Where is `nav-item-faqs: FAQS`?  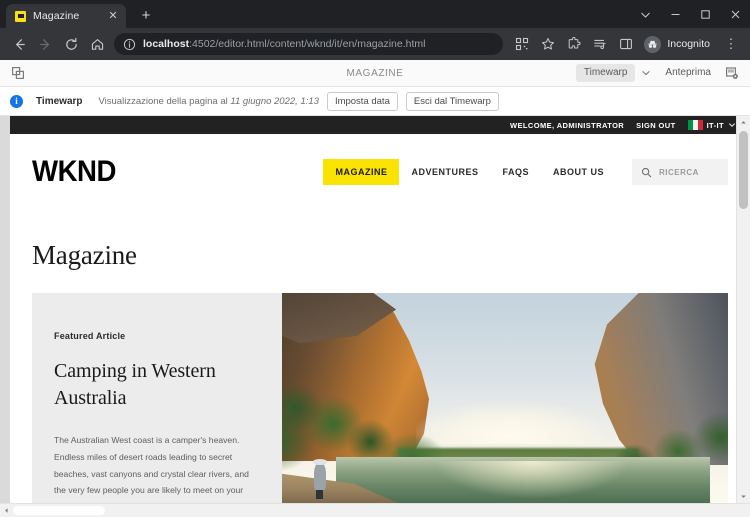
nav-item-faqs: FAQS is located at coordinates (515, 172).